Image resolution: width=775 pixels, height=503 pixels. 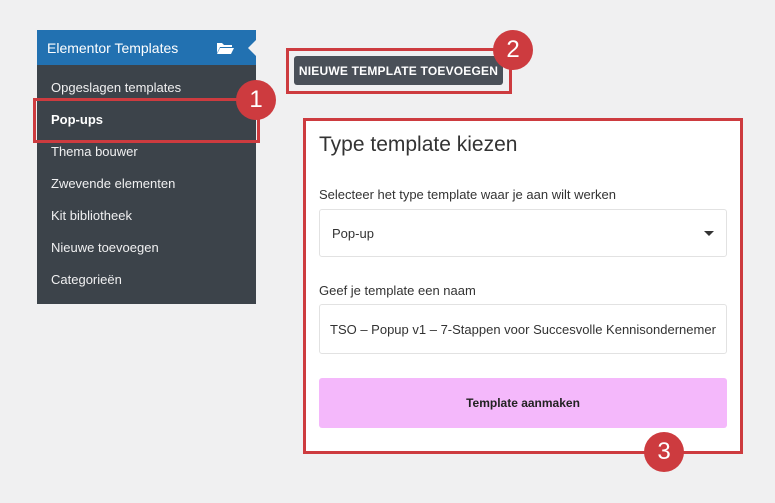 I want to click on sidebar-item-label: Zwevende elementen, so click(x=113, y=183).